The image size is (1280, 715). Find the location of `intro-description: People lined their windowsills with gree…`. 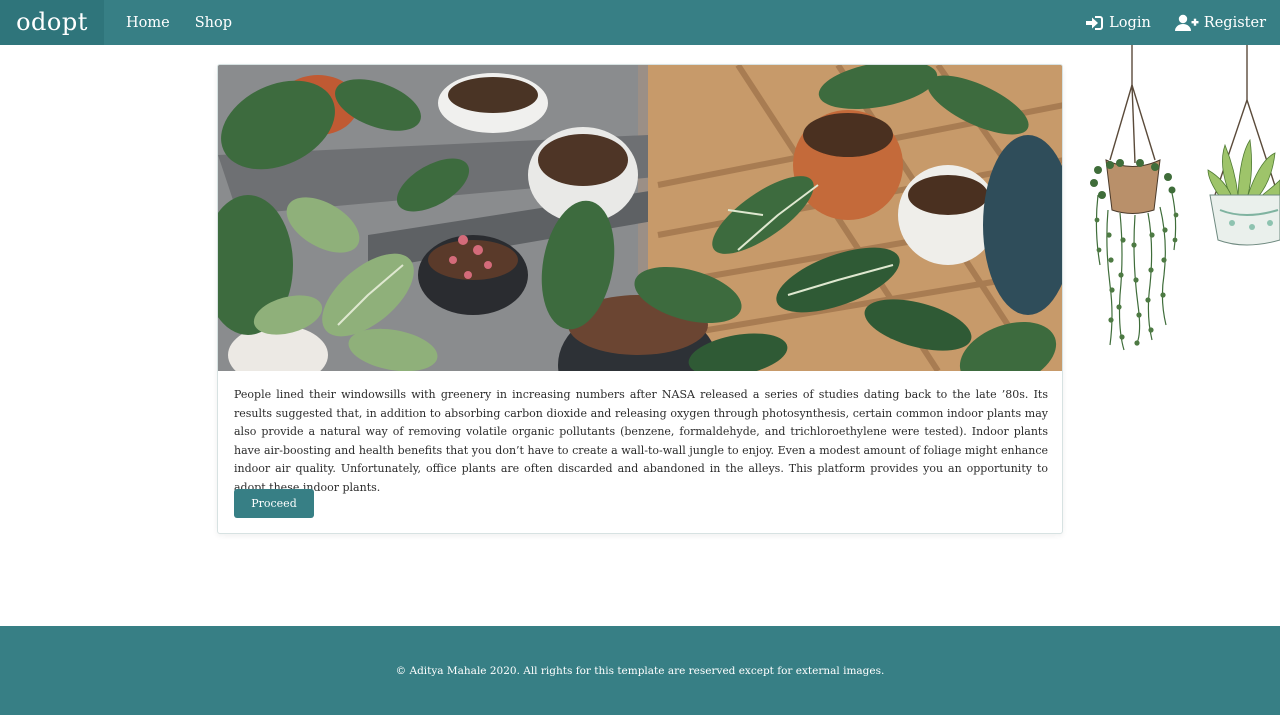

intro-description: People lined their windowsills with gree… is located at coordinates (641, 441).